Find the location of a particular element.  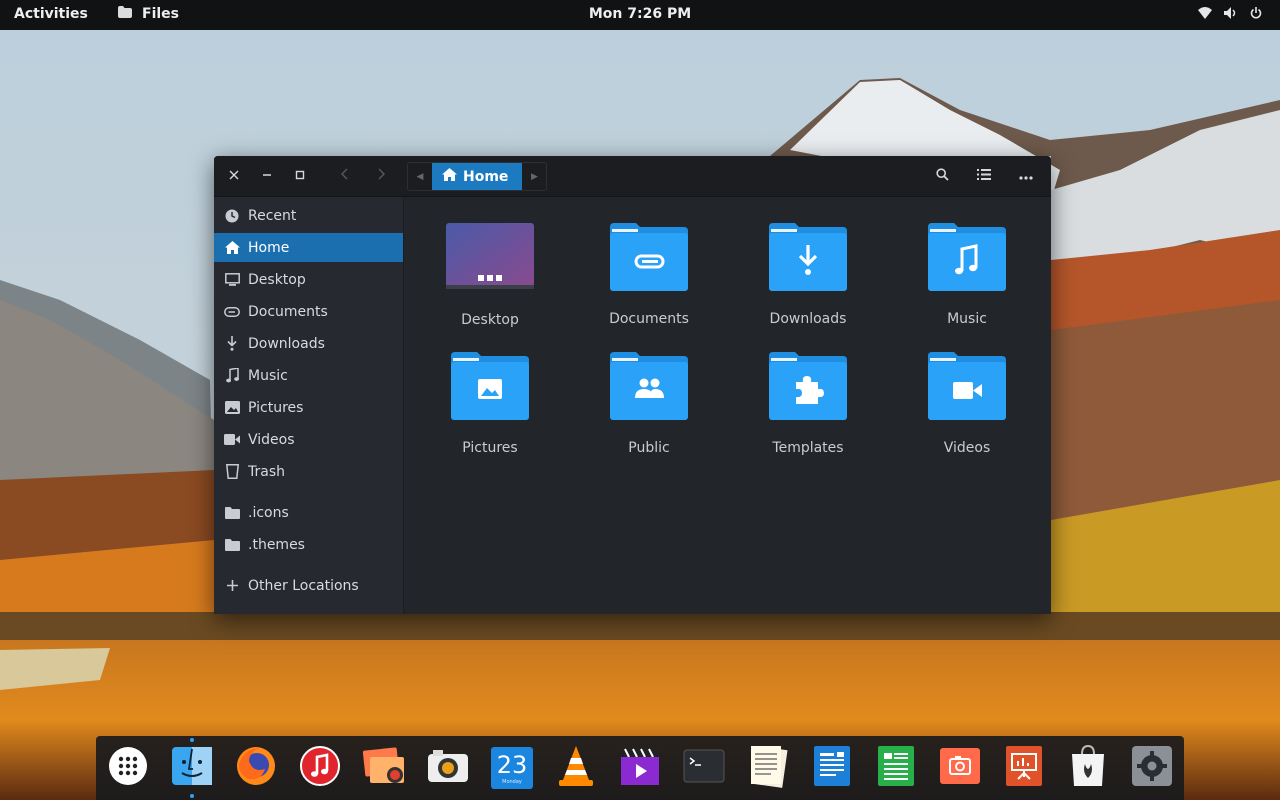

sidebar-item-label: .icons is located at coordinates (268, 512).